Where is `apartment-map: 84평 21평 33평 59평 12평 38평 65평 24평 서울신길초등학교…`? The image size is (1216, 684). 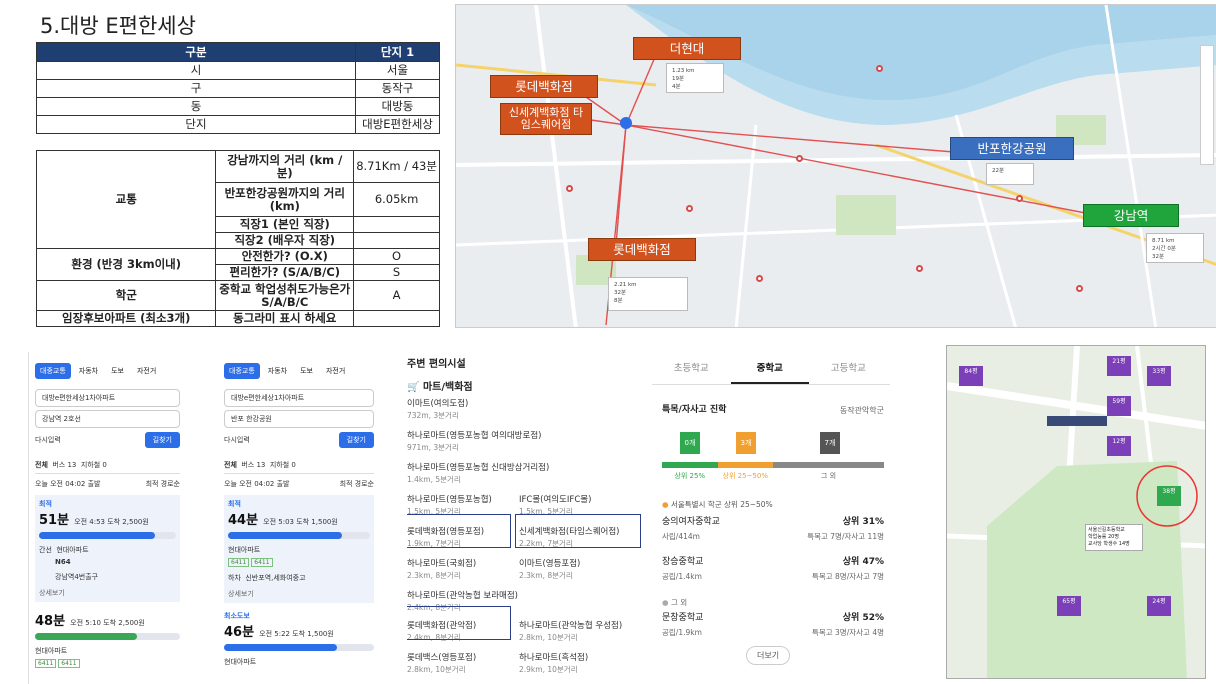 apartment-map: 84평 21평 33평 59평 12평 38평 65평 24평 서울신길초등학교… is located at coordinates (1076, 512).